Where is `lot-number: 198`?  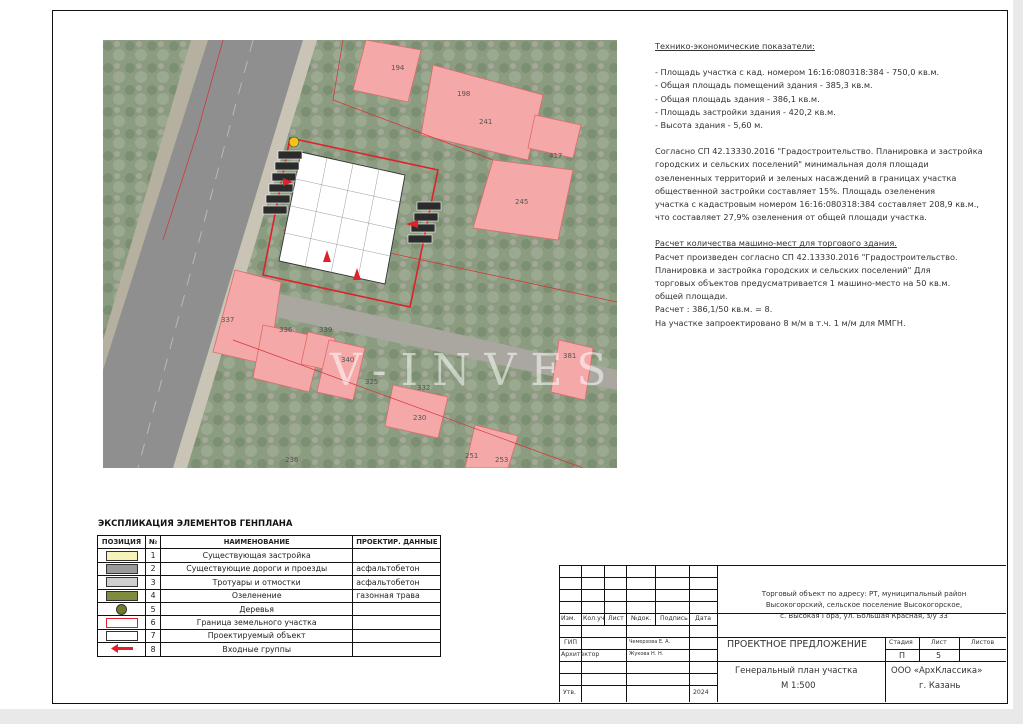
lot-number: 198 is located at coordinates (463, 94).